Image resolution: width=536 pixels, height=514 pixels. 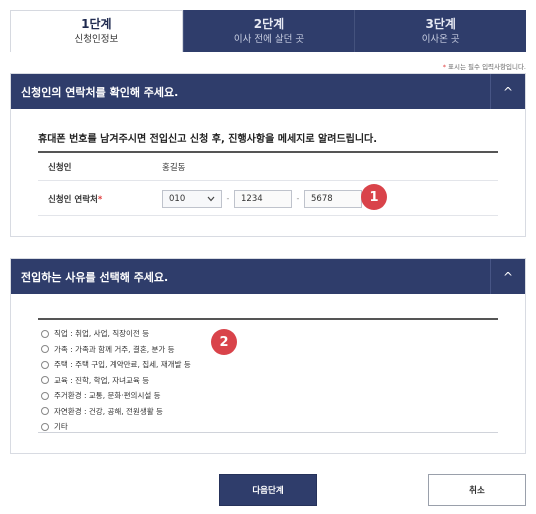 What do you see at coordinates (477, 490) in the screenshot?
I see `cancel-button: 취소` at bounding box center [477, 490].